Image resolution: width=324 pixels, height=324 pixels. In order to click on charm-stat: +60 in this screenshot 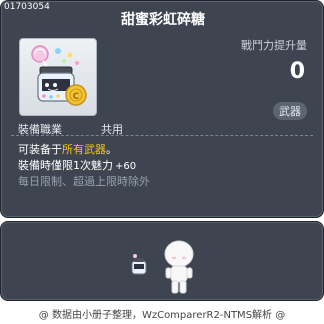, I will do `click(126, 166)`.